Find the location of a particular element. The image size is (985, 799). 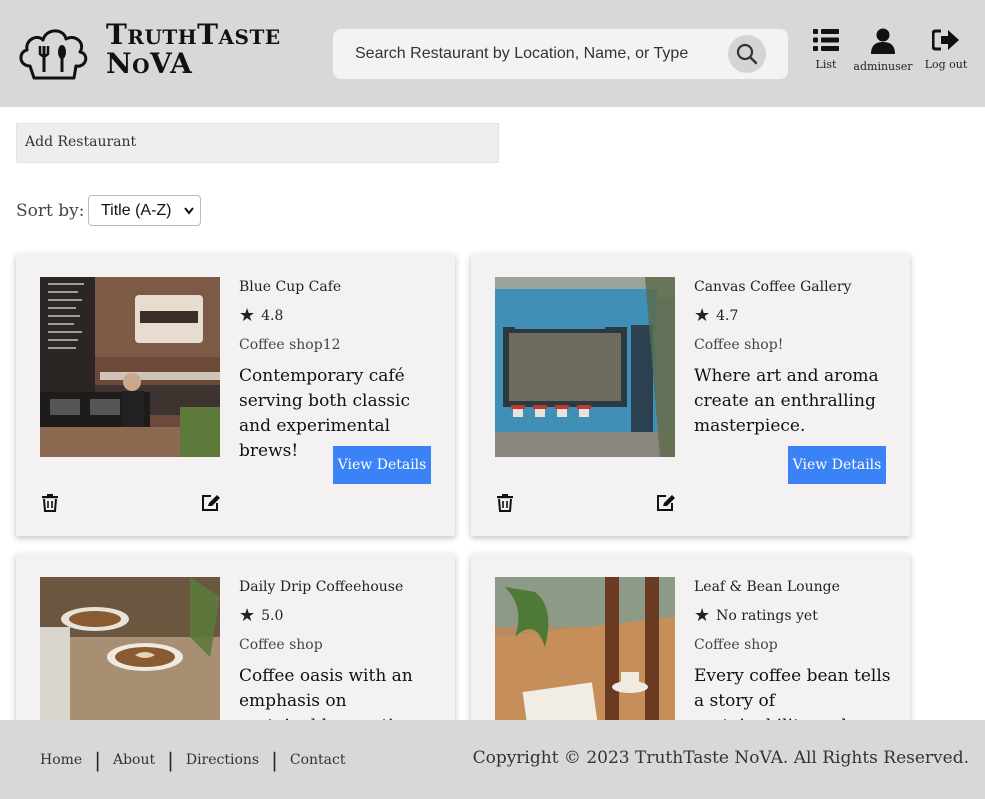

user-icon is located at coordinates (883, 41).